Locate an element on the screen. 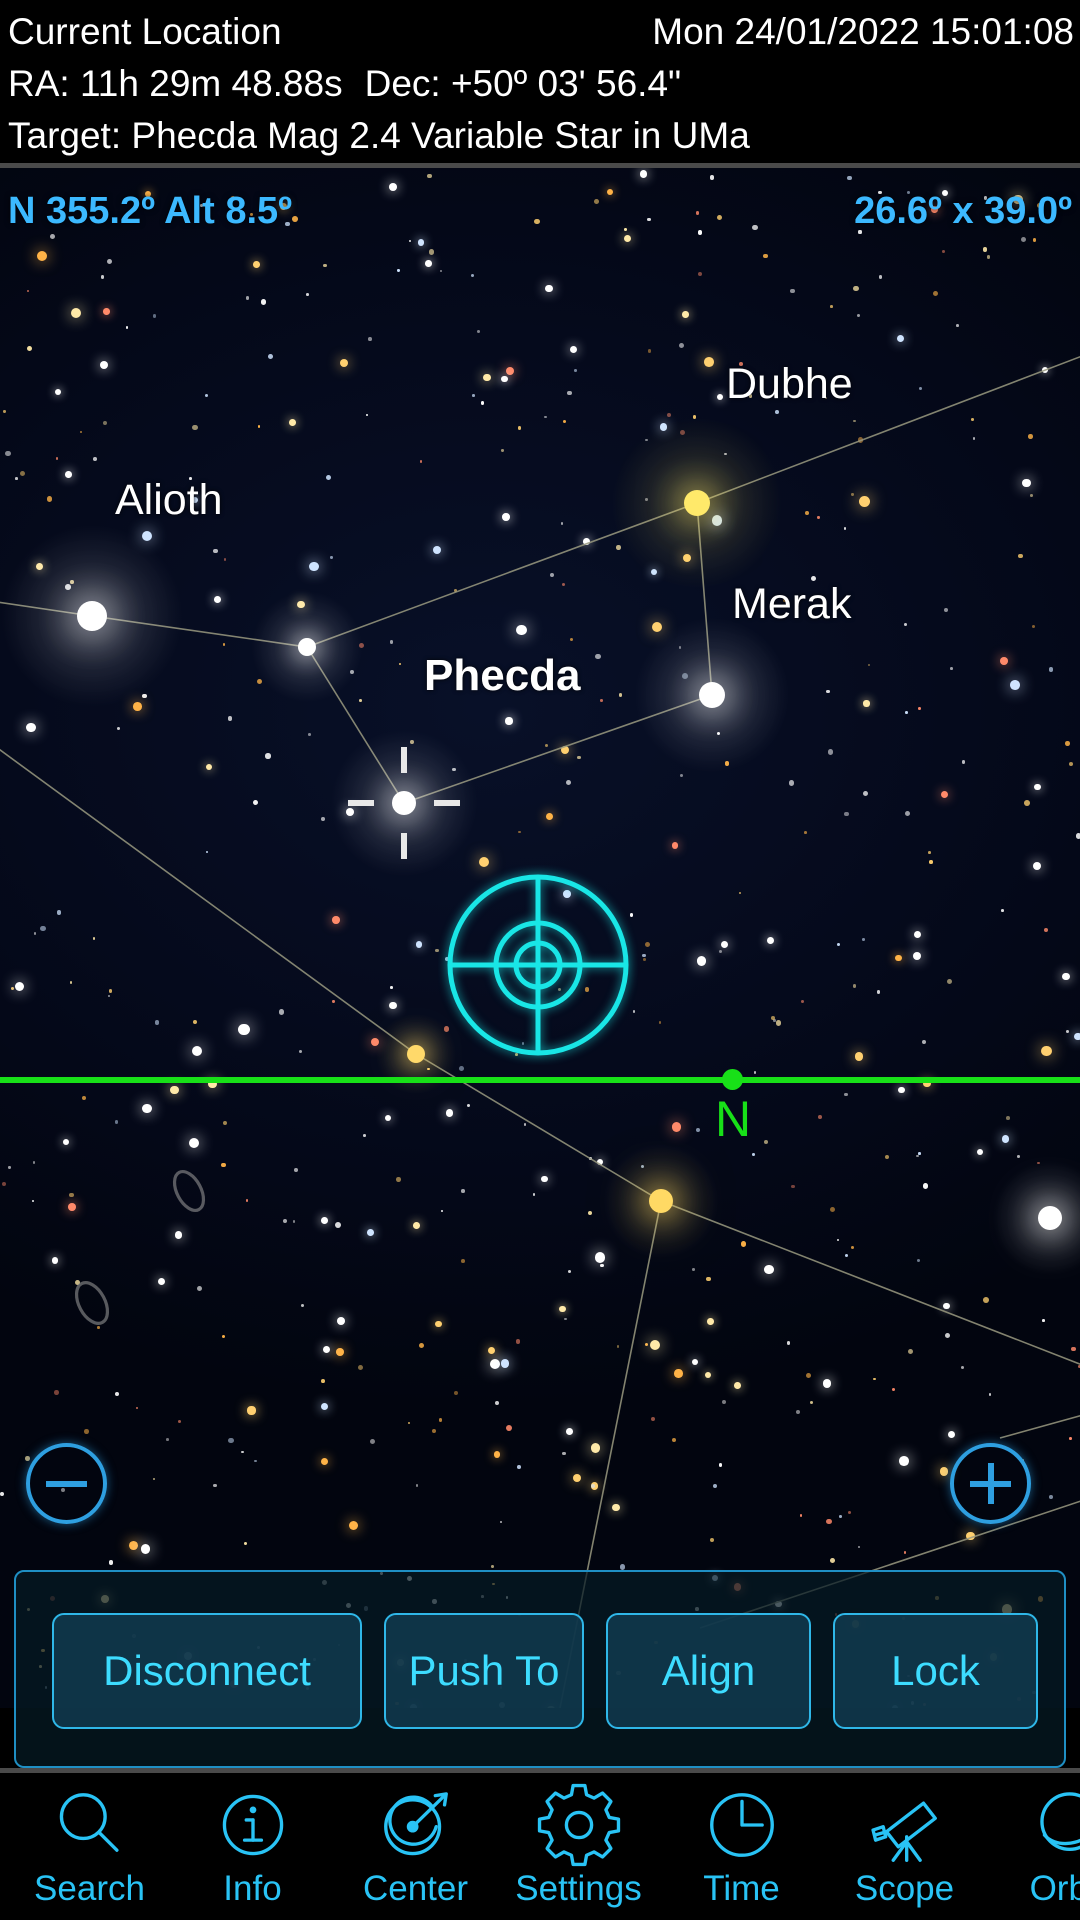 The height and width of the screenshot is (1920, 1080). telescope-icon is located at coordinates (905, 1825).